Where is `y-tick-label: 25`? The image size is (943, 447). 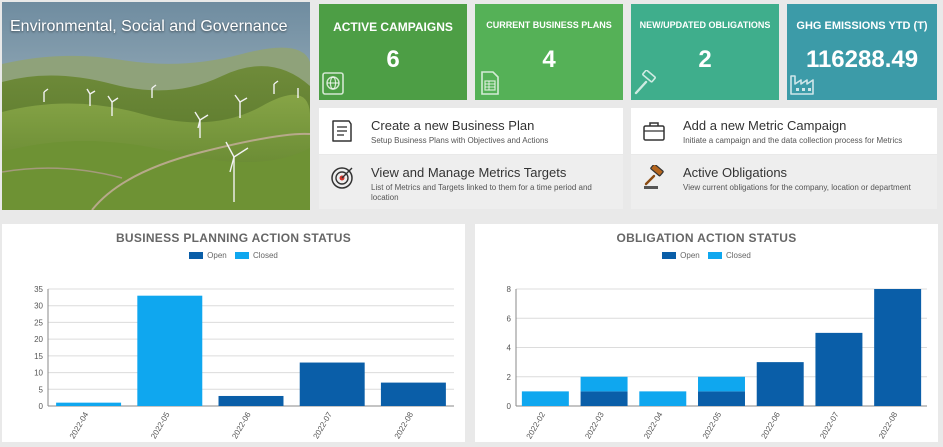 y-tick-label: 25 is located at coordinates (38, 322).